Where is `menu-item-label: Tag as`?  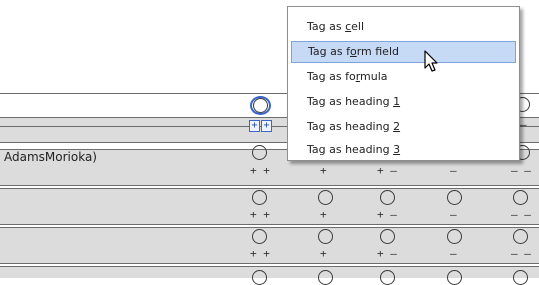 menu-item-label: Tag as is located at coordinates (326, 26).